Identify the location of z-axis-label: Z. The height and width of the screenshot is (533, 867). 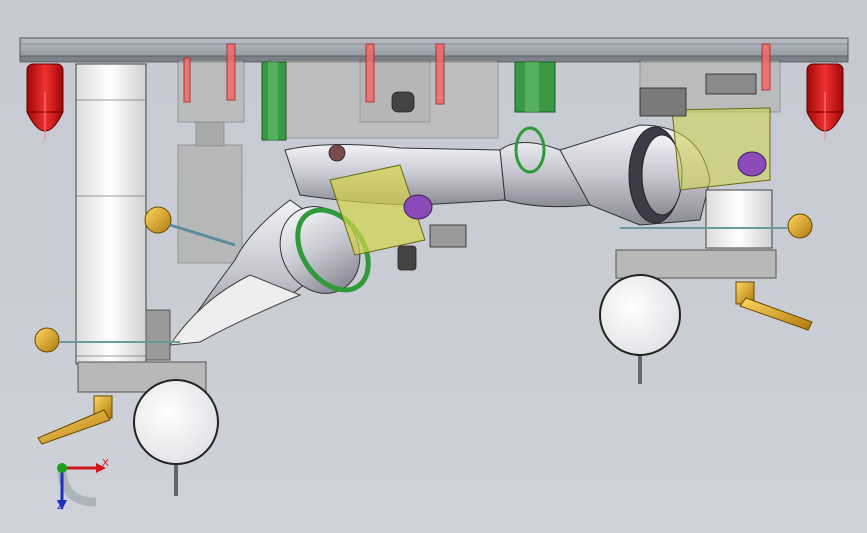
(60, 506).